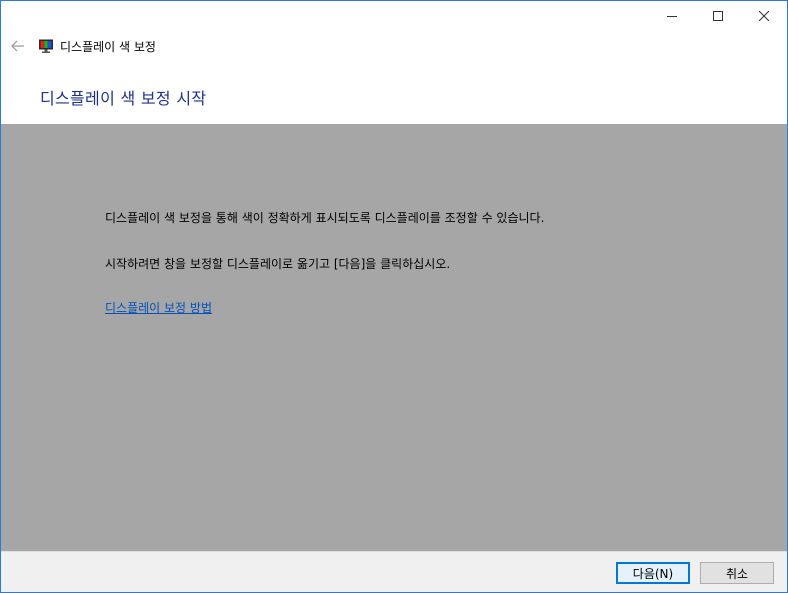 The image size is (788, 593). What do you see at coordinates (737, 573) in the screenshot?
I see `cancel-button: 취소` at bounding box center [737, 573].